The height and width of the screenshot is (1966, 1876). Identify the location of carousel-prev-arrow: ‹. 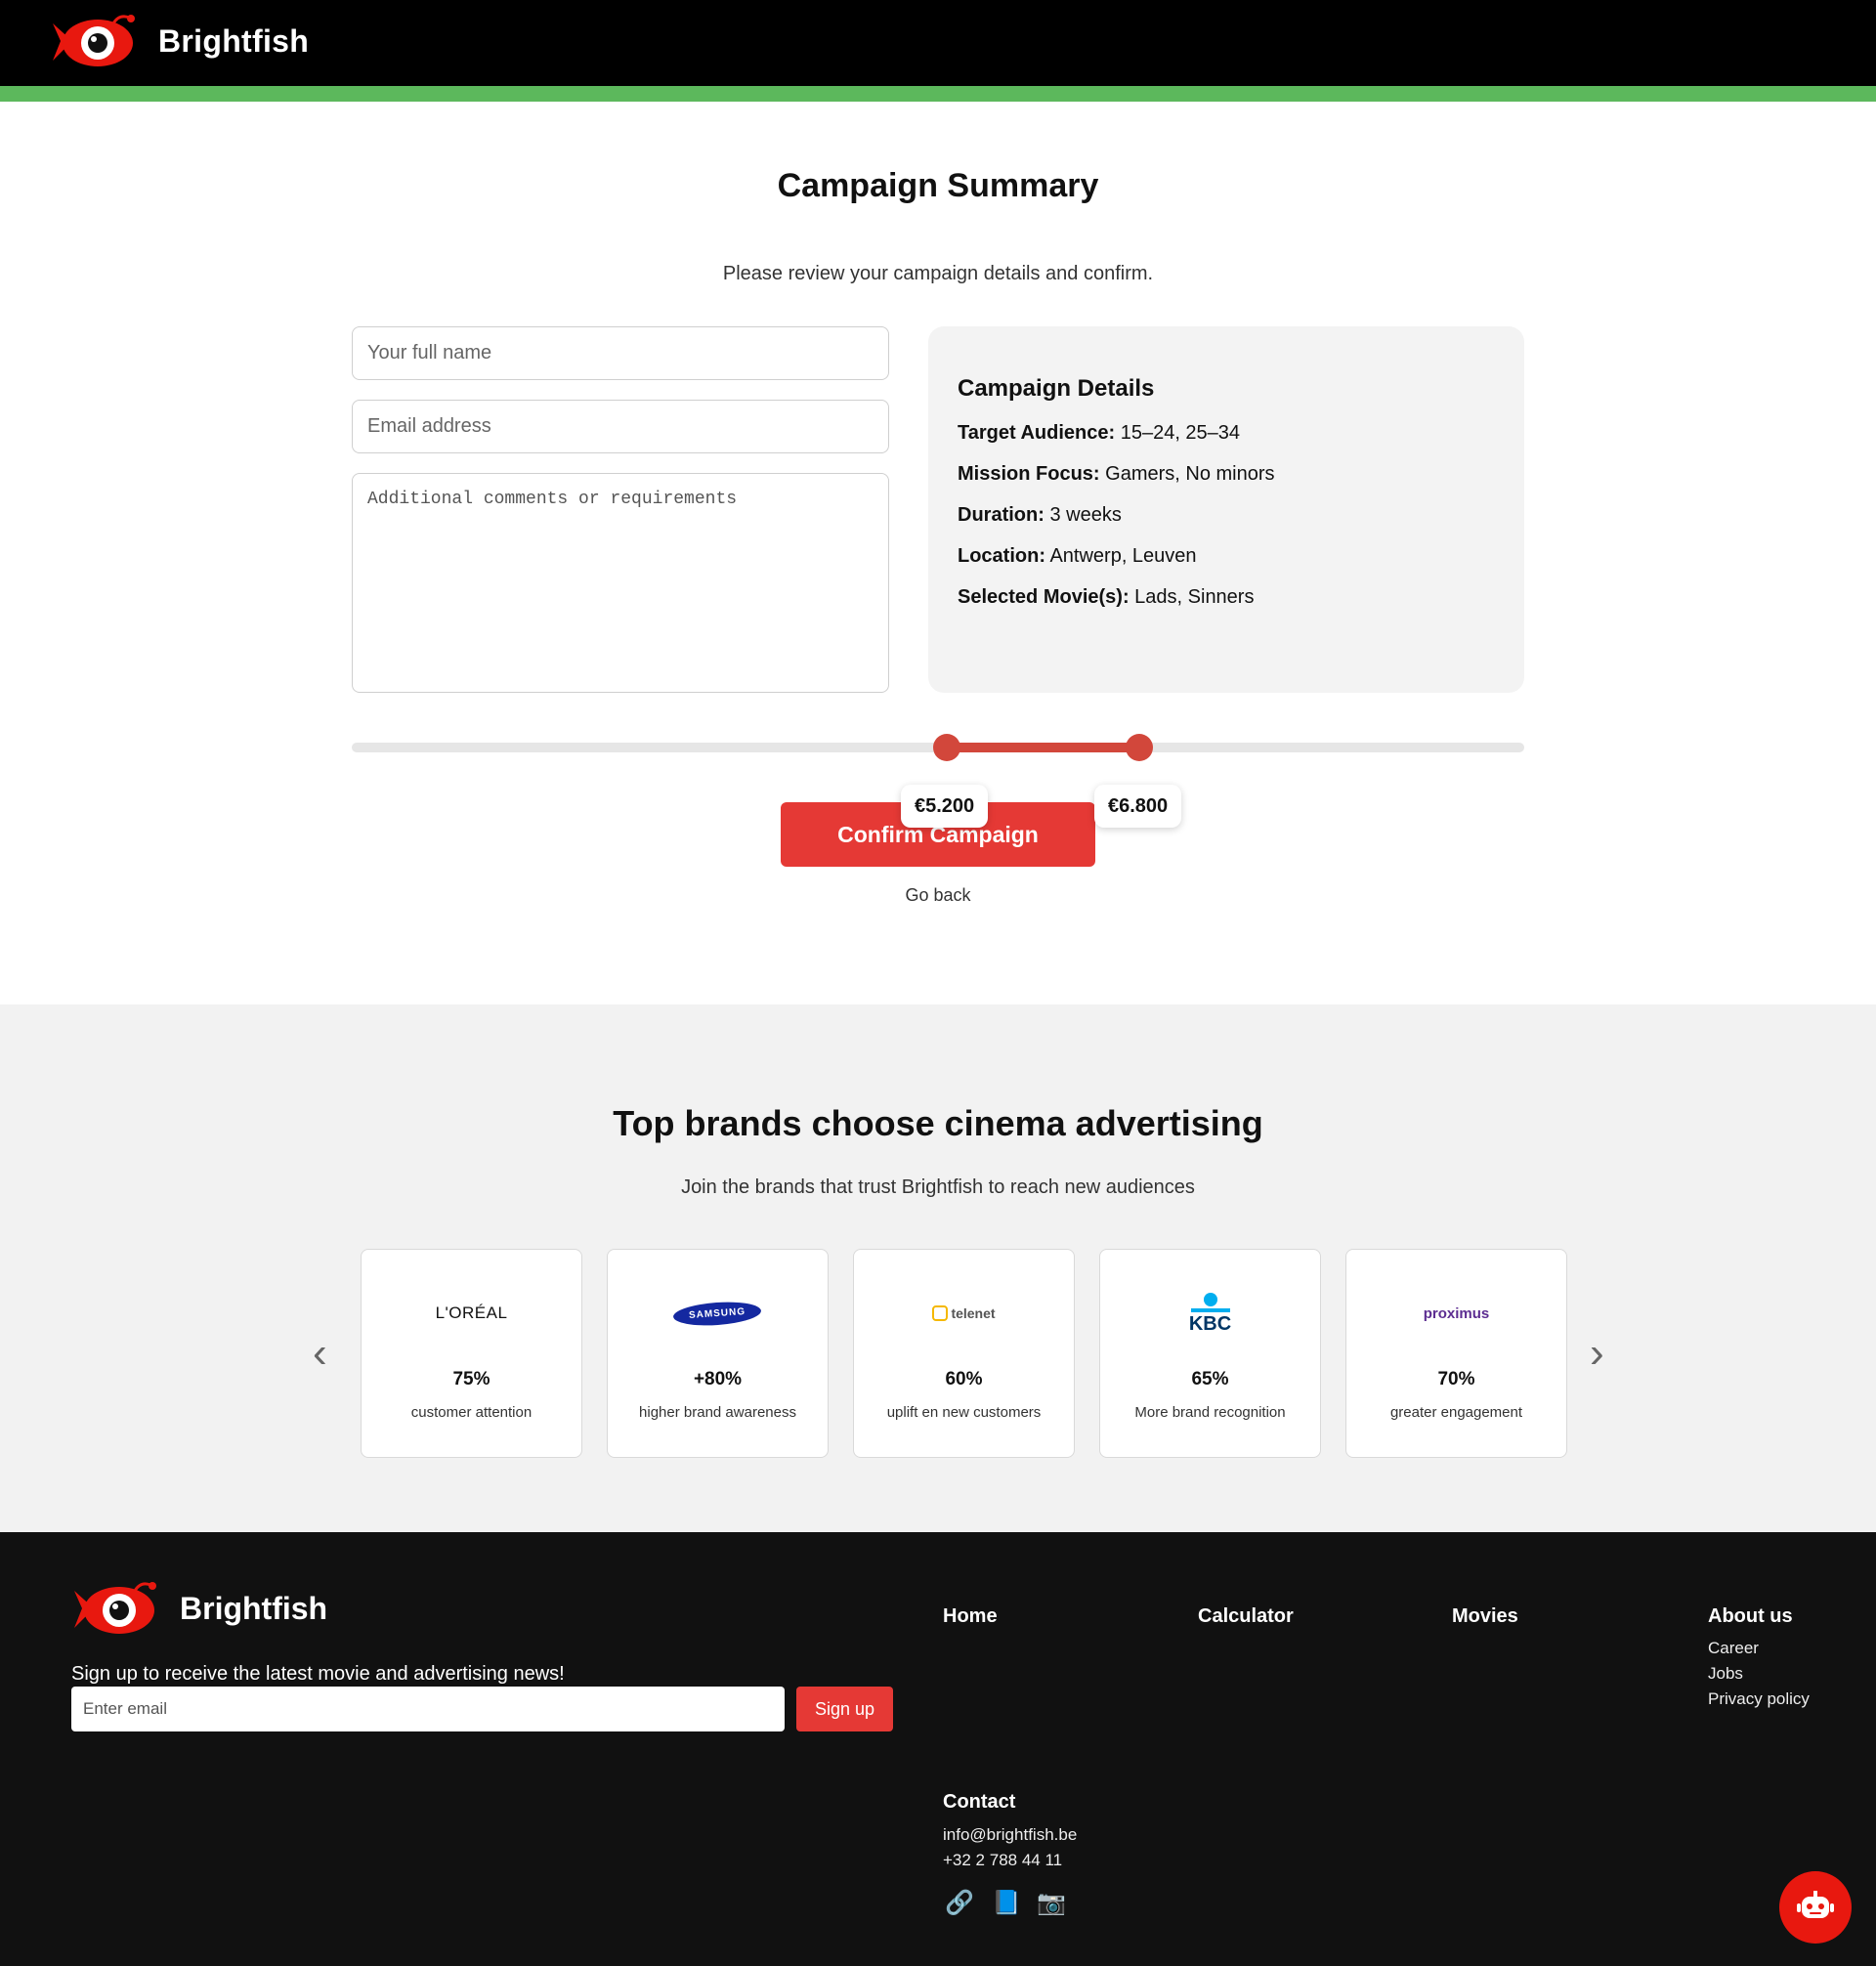
(320, 1353).